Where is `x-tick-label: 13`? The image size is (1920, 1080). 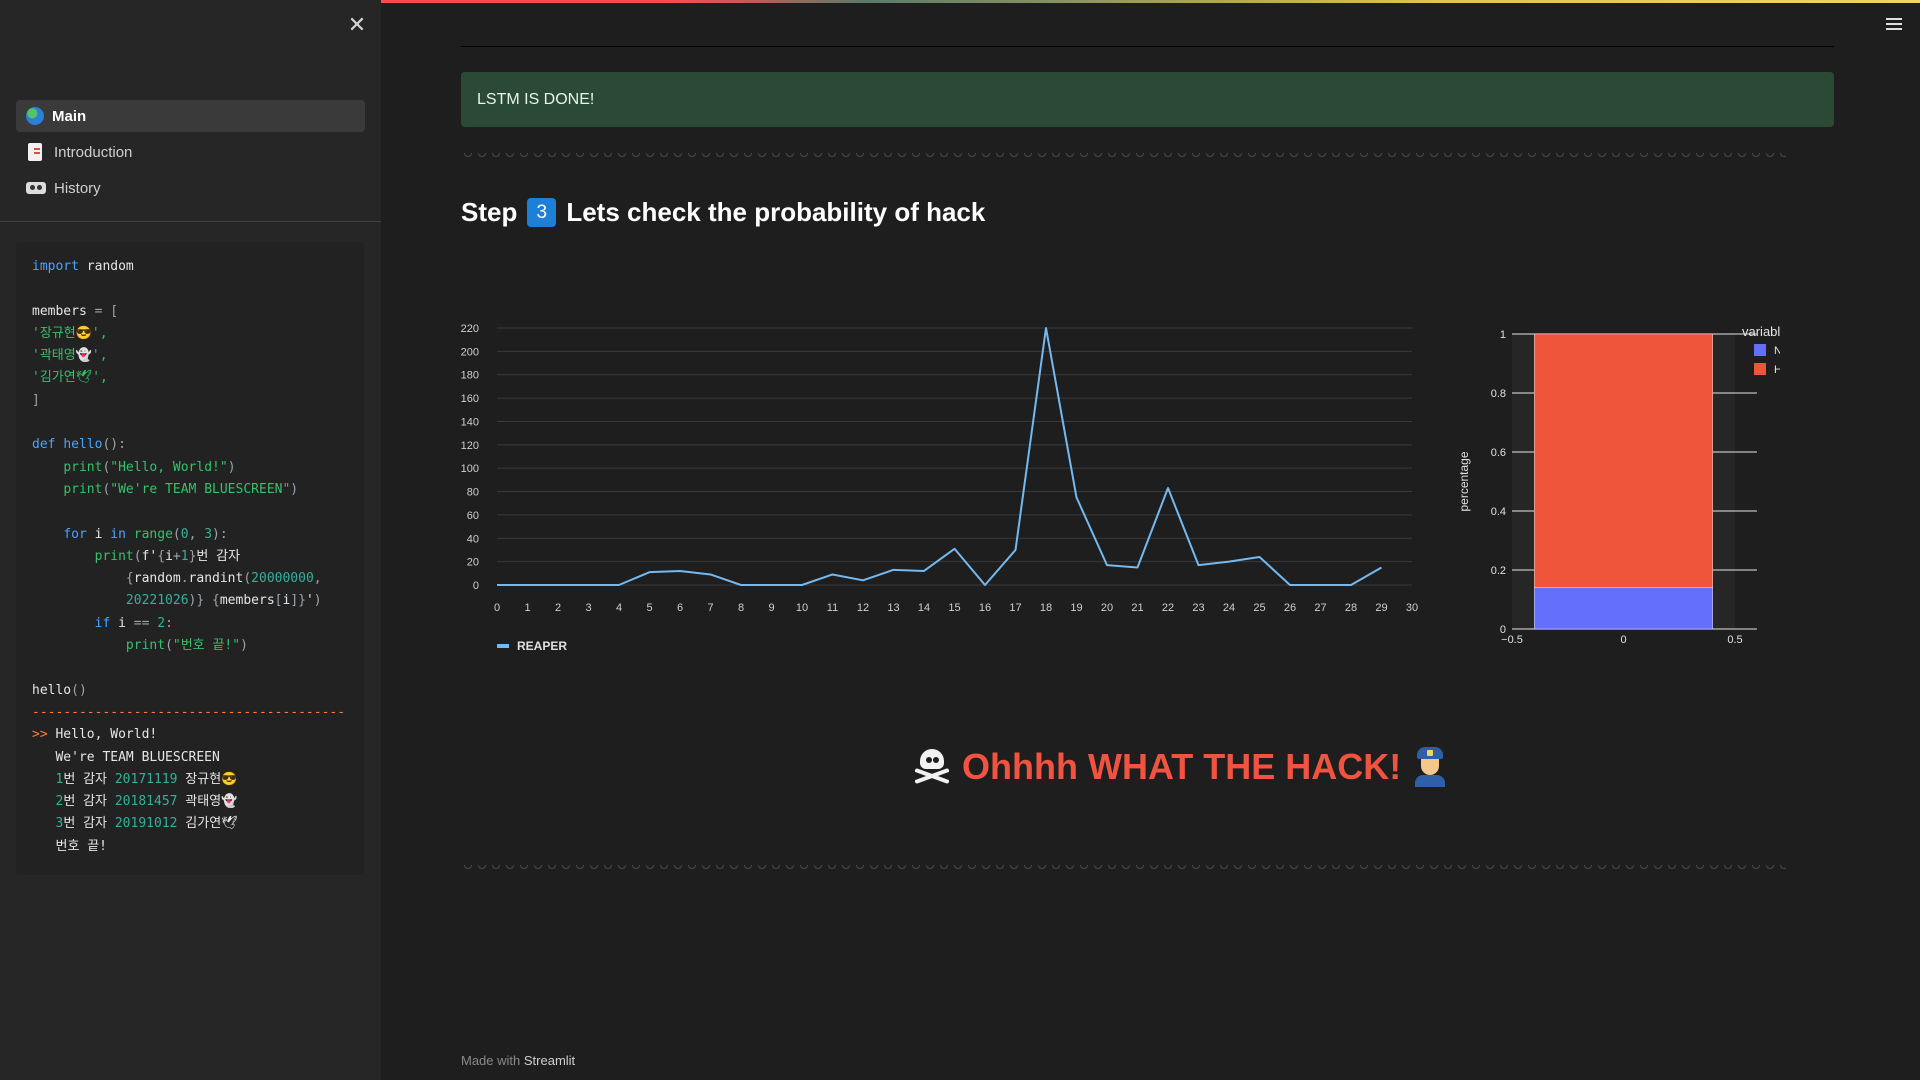
x-tick-label: 13 is located at coordinates (893, 608).